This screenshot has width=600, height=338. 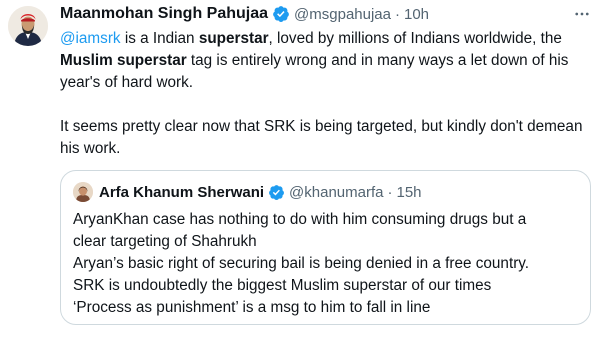 I want to click on tweet-timestamp: 10h, so click(x=416, y=14).